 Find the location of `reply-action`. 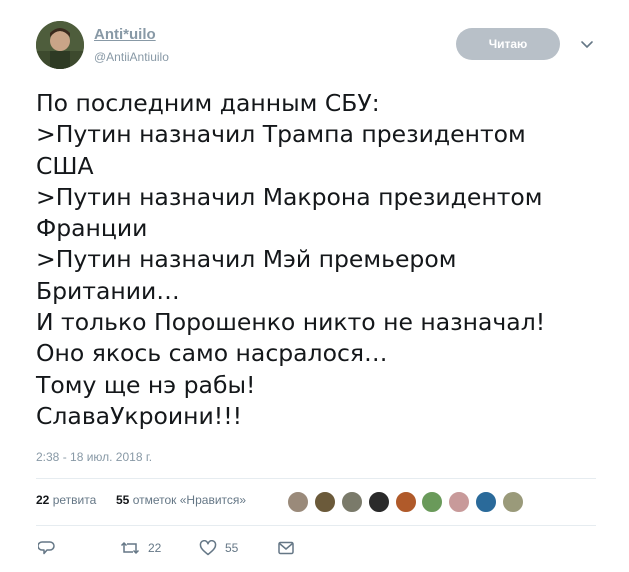

reply-action is located at coordinates (51, 548).